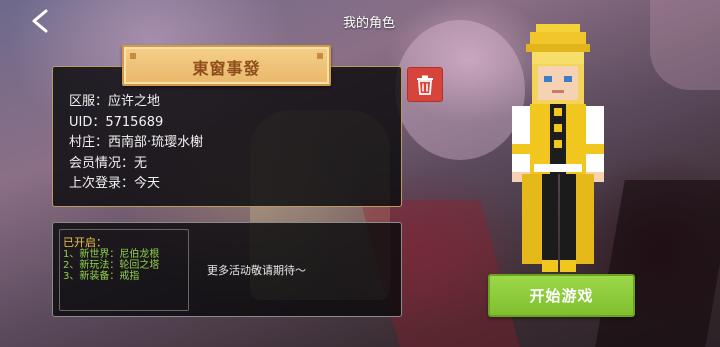  I want to click on list-item: 3、新装备：戒指, so click(101, 276).